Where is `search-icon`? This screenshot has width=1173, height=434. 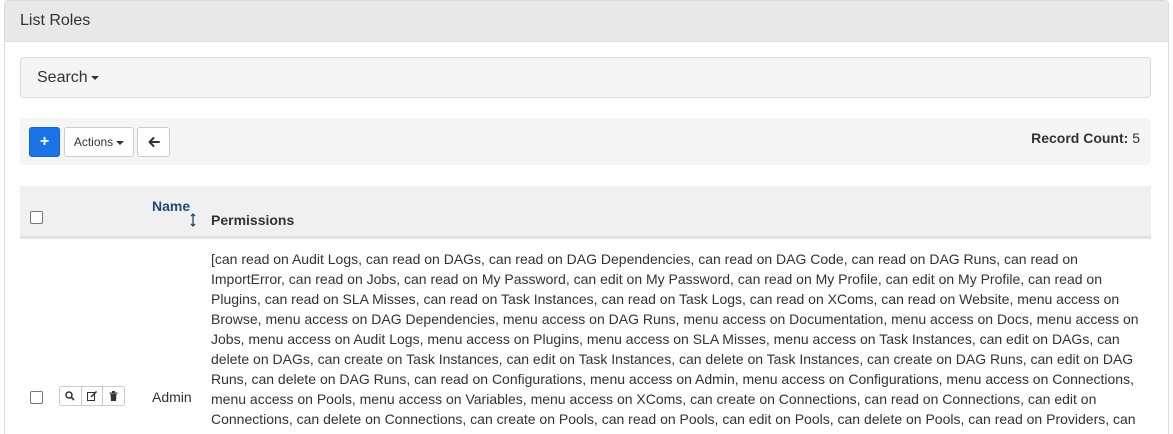 search-icon is located at coordinates (70, 396).